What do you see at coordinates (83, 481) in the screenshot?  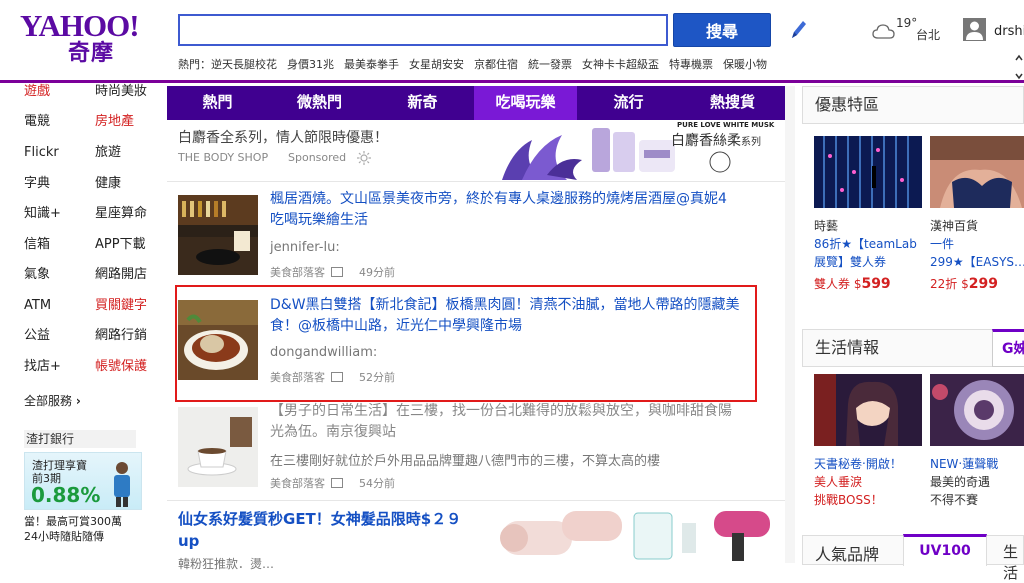 I see `bank-ad-banner: 渣打理享寶 前3期 0.88%` at bounding box center [83, 481].